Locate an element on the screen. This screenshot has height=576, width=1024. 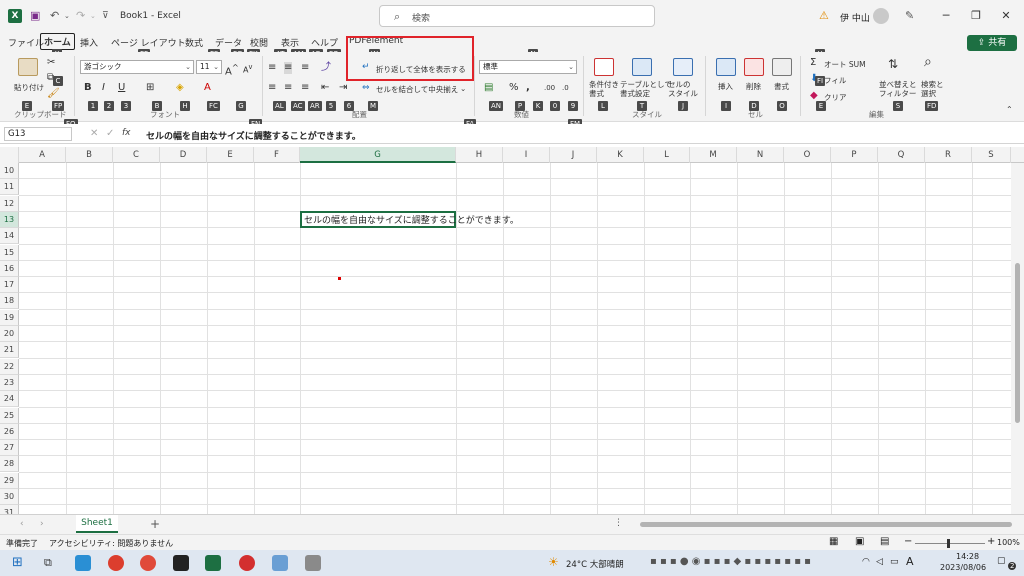
delete-cells-icon is located at coordinates (754, 67).